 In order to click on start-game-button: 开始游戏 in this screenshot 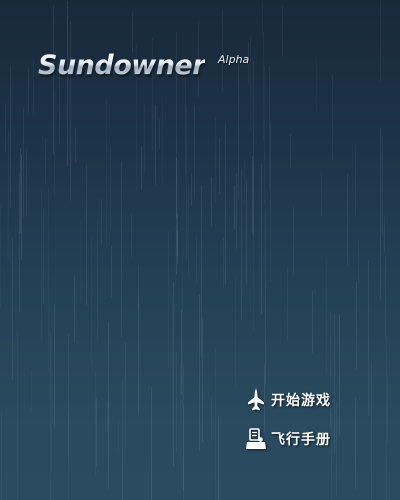, I will do `click(304, 400)`.